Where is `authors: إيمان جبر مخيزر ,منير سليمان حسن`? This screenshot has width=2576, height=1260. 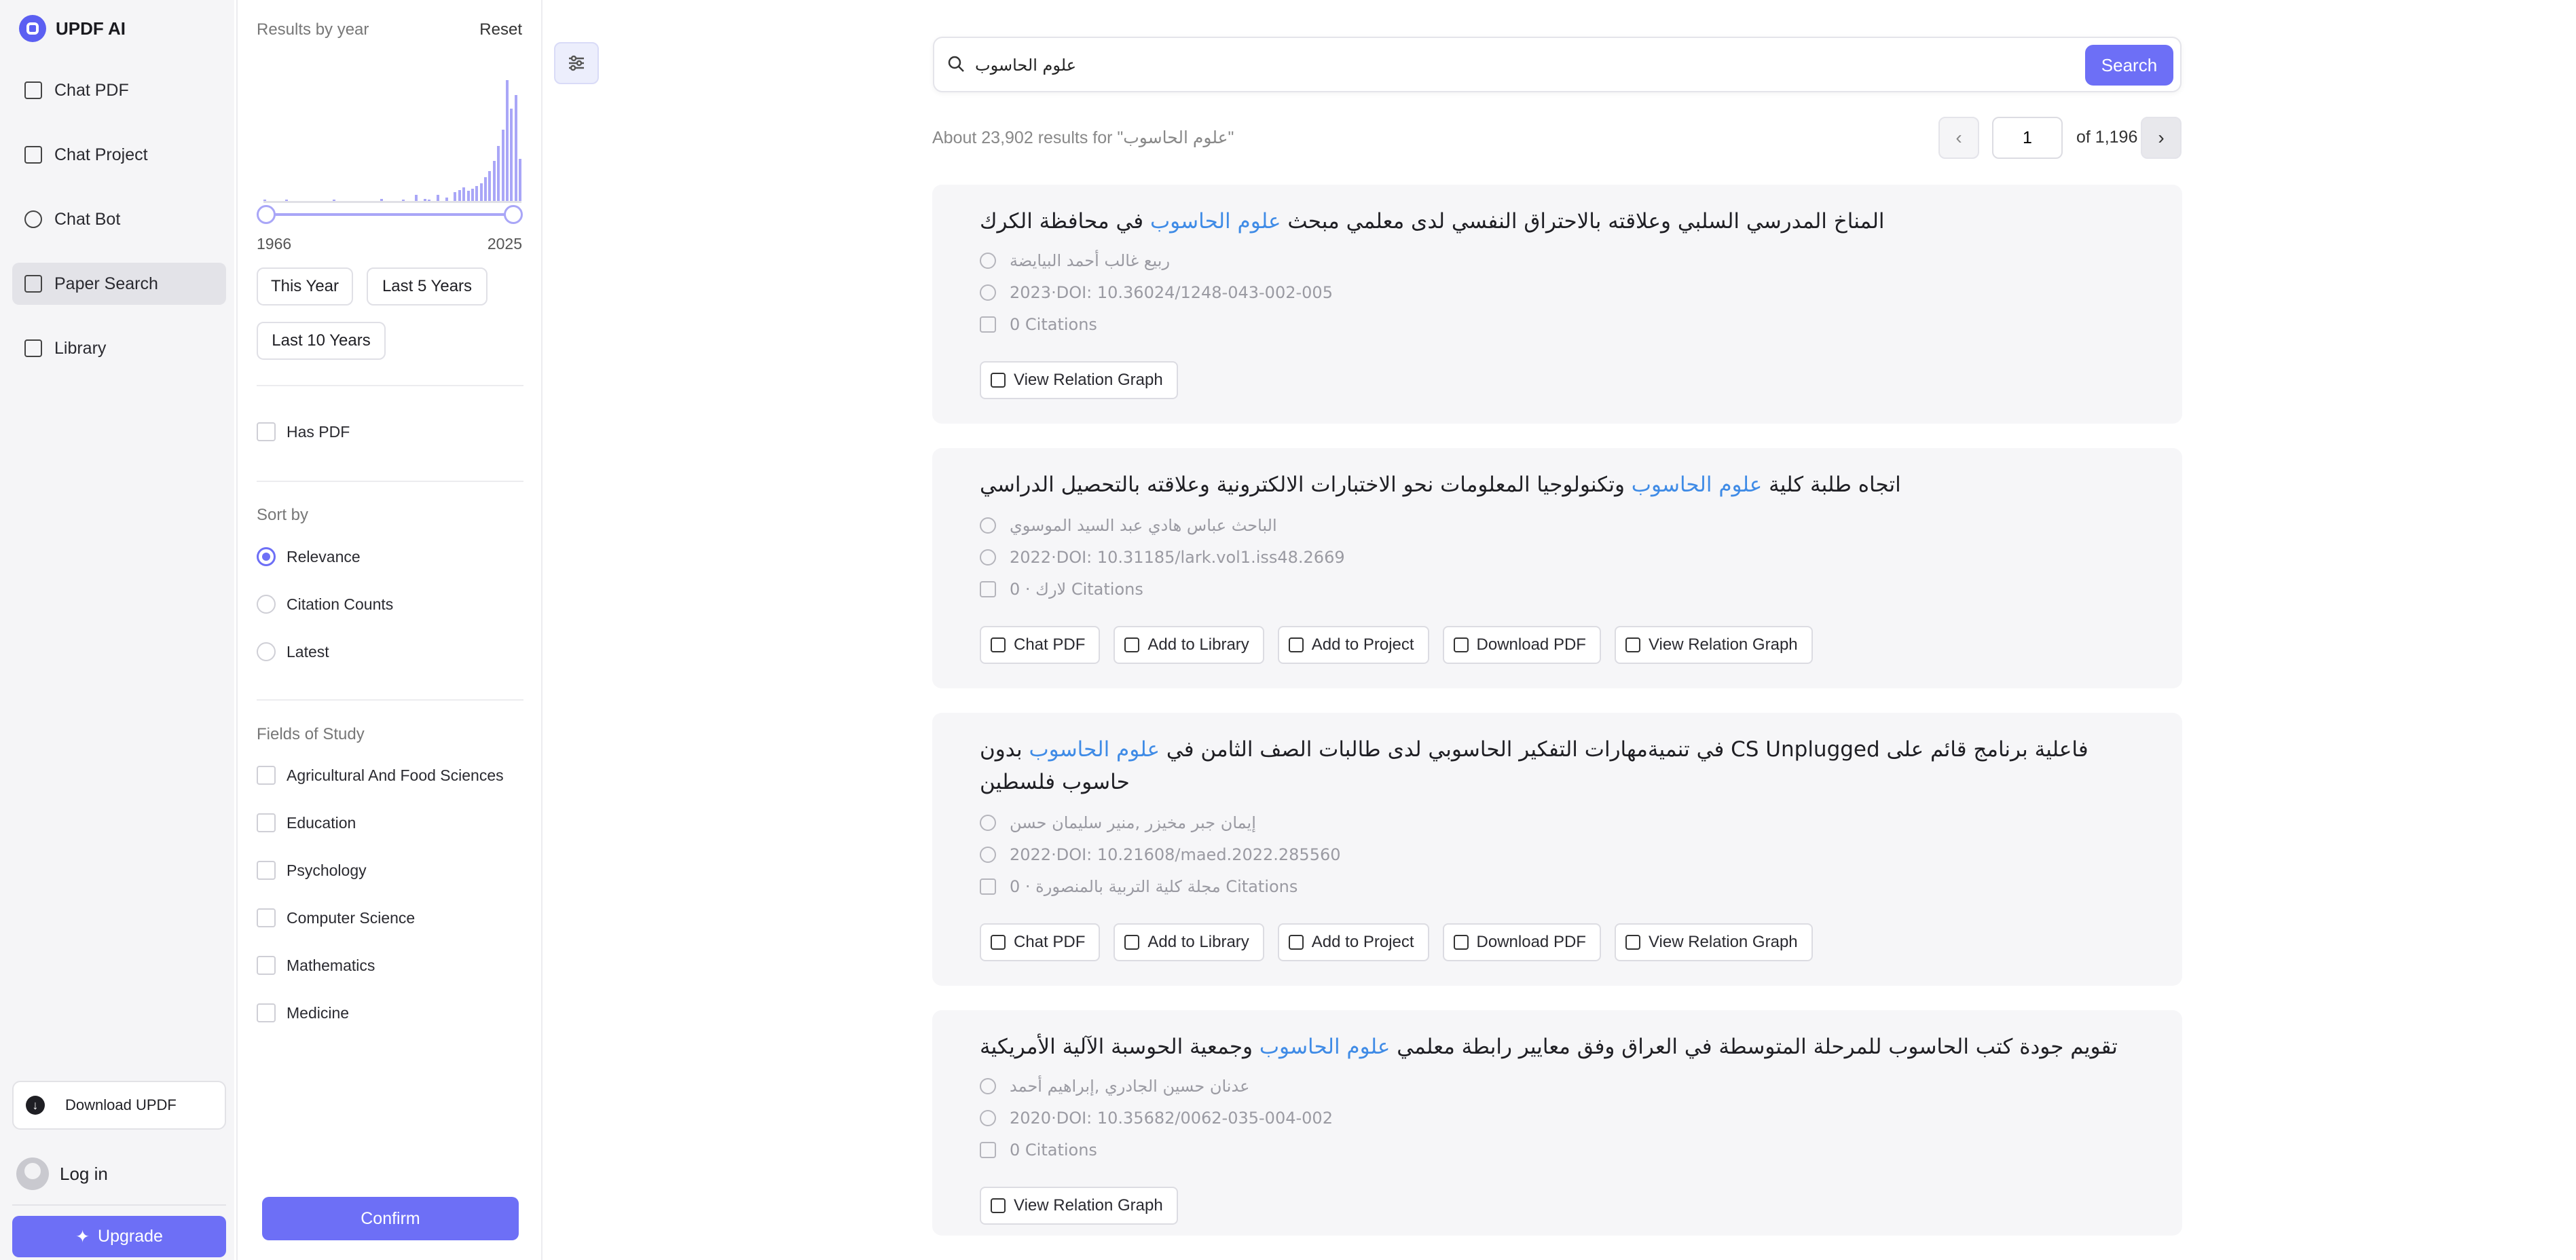
authors: إيمان جبر مخيزر ,منير سليمان حسن is located at coordinates (1133, 823).